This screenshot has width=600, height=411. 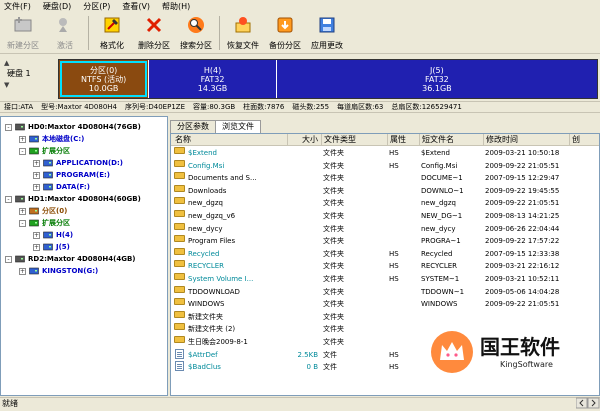 I want to click on file-short: TDDOWN~1, so click(x=443, y=291).